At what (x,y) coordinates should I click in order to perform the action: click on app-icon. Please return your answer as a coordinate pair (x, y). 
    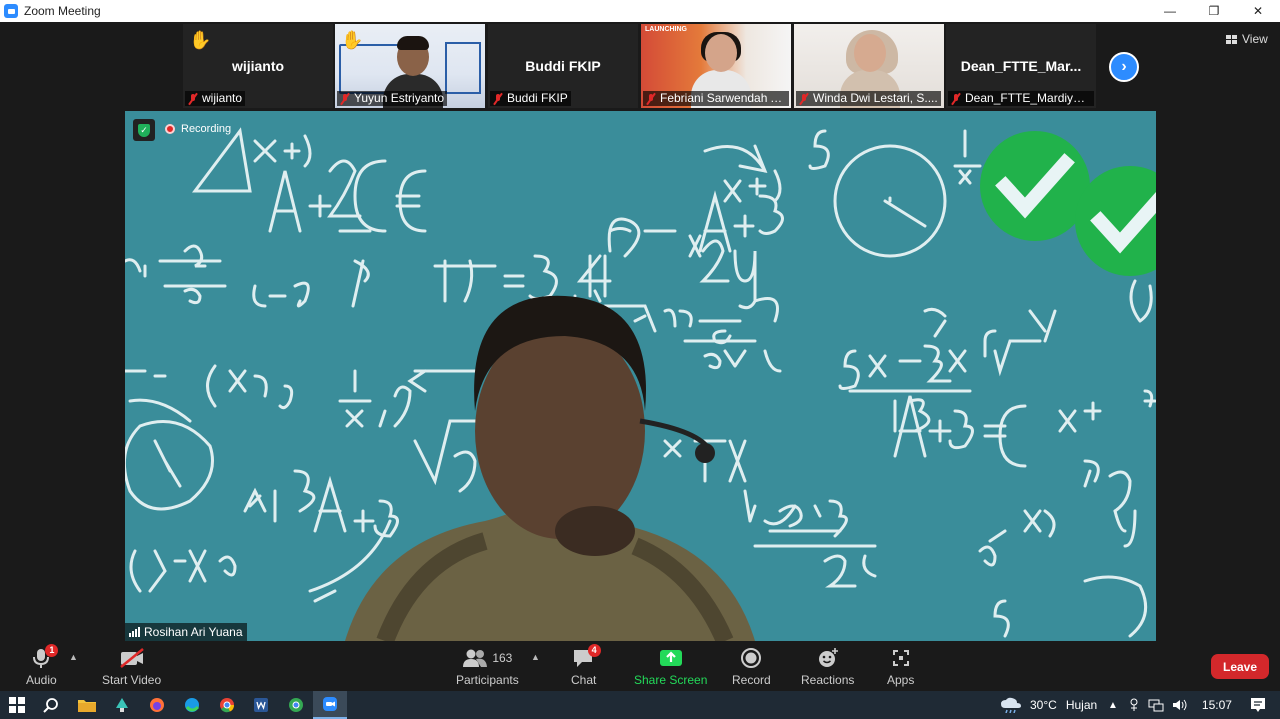
    Looking at the image, I should click on (122, 705).